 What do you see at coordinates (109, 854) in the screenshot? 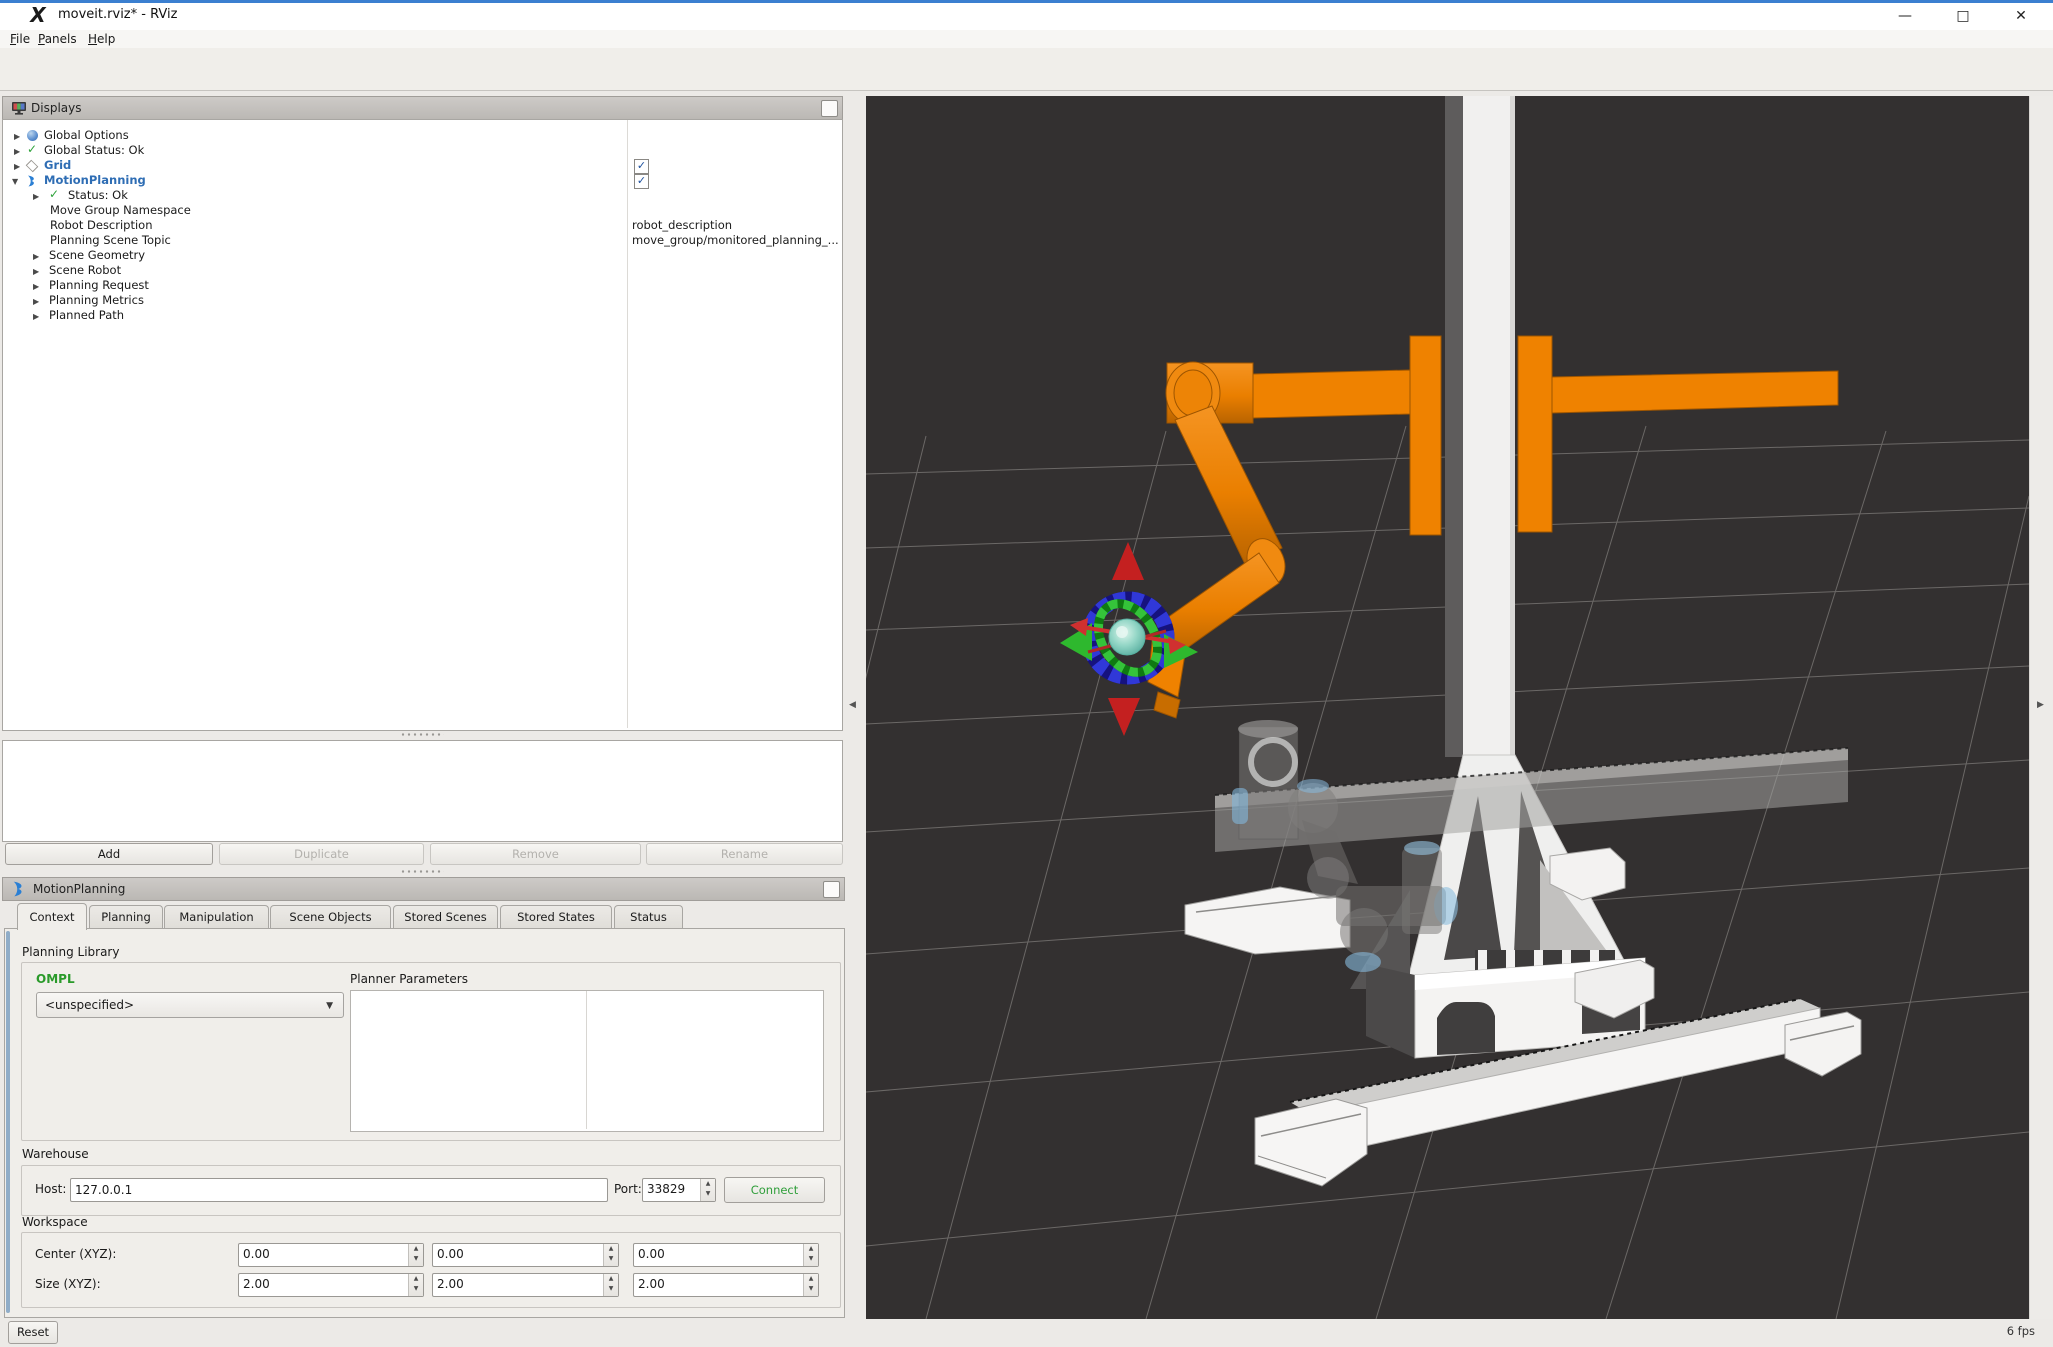
I see `add-display-button: Add` at bounding box center [109, 854].